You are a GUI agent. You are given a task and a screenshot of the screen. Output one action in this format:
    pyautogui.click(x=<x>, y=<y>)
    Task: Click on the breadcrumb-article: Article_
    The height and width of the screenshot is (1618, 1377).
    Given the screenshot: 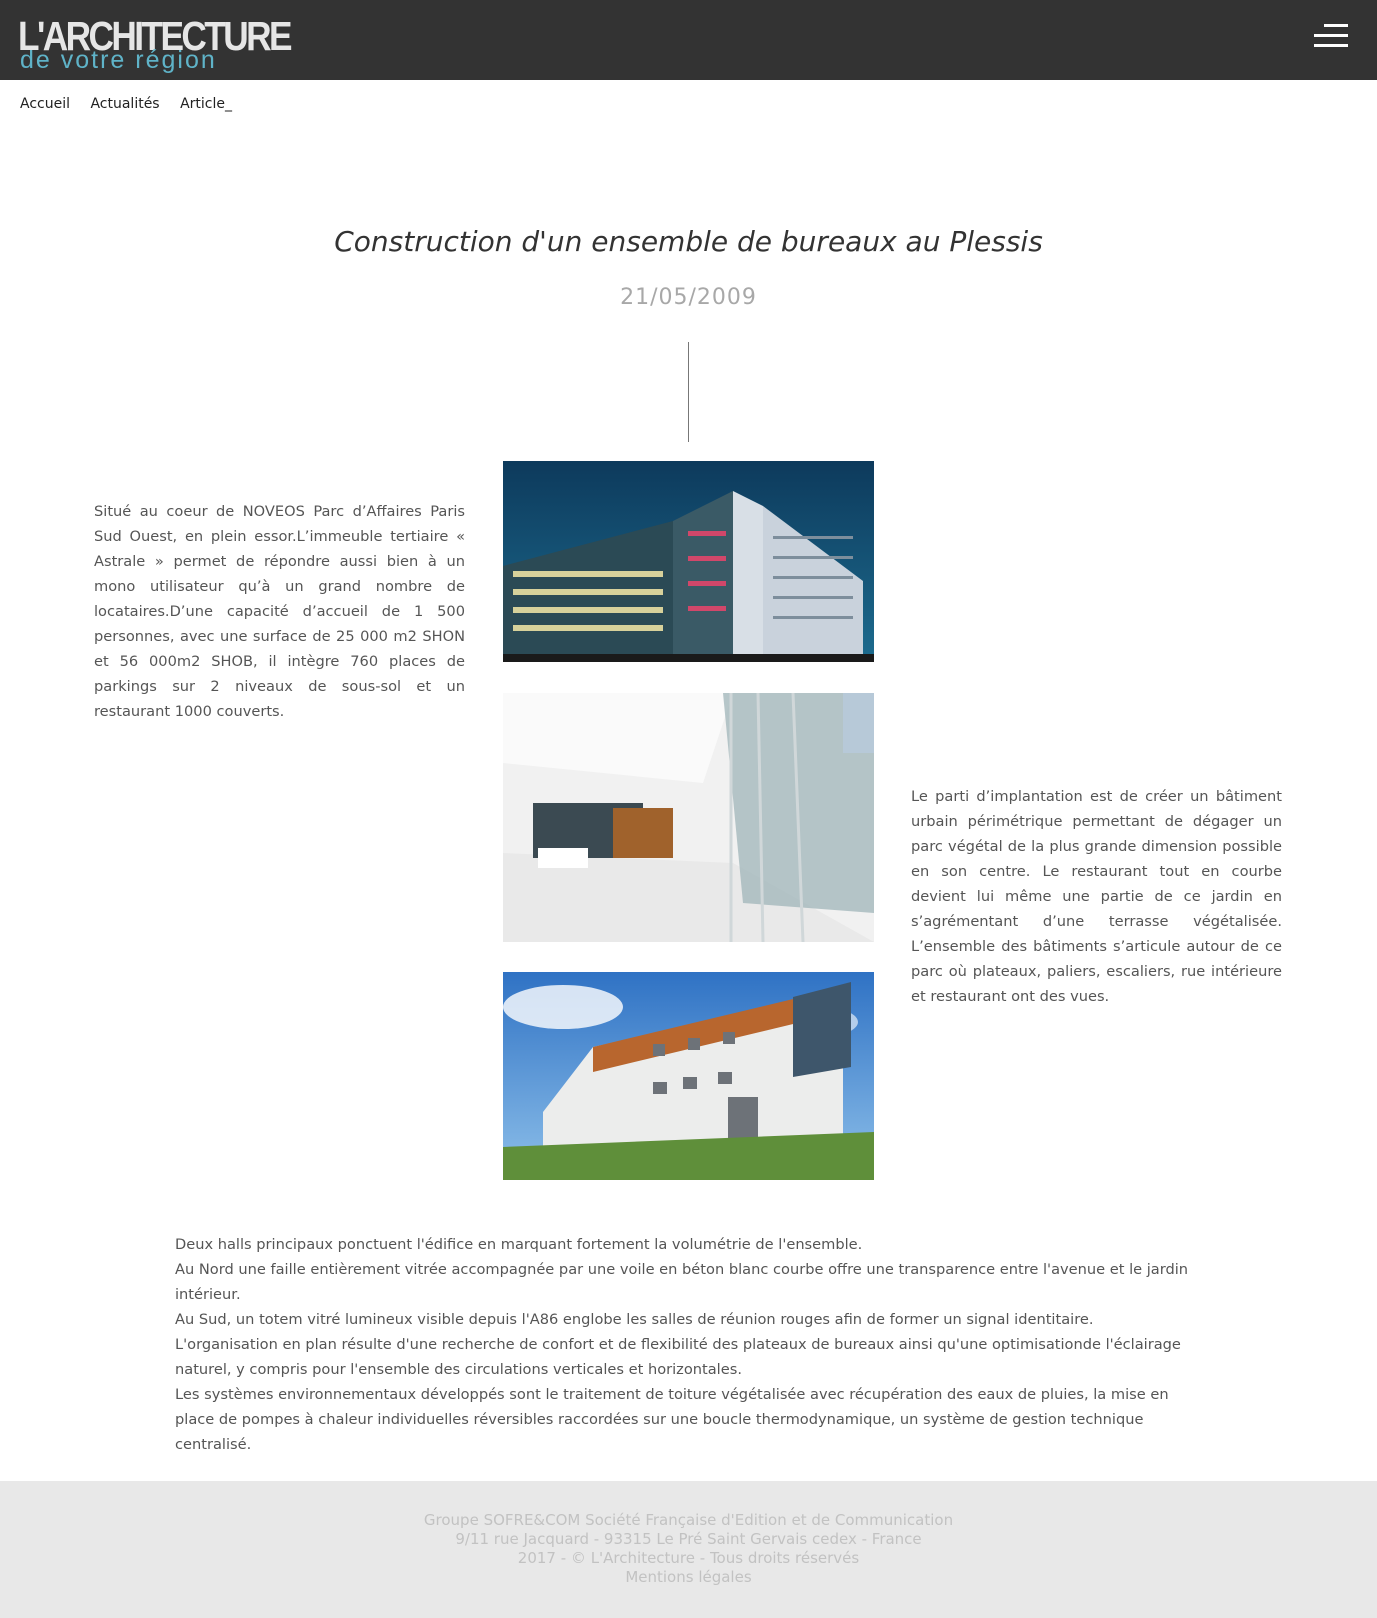 What is the action you would take?
    pyautogui.click(x=206, y=104)
    